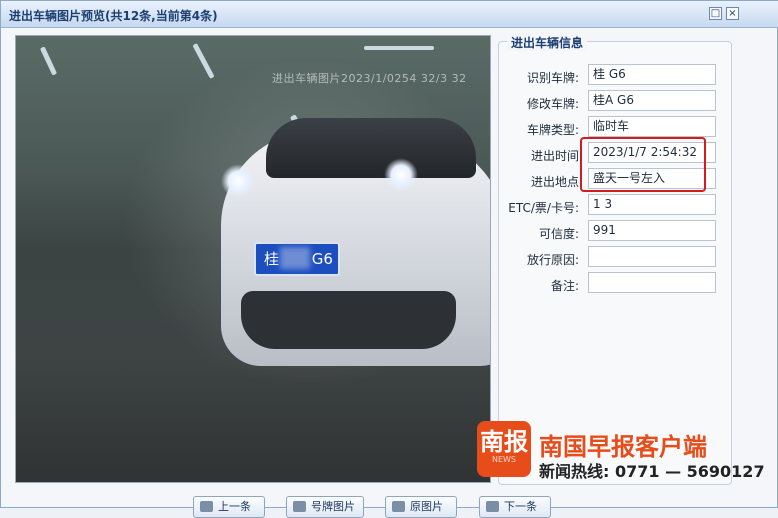 The image size is (778, 518). What do you see at coordinates (426, 506) in the screenshot?
I see `original-image-button-label: 原图片` at bounding box center [426, 506].